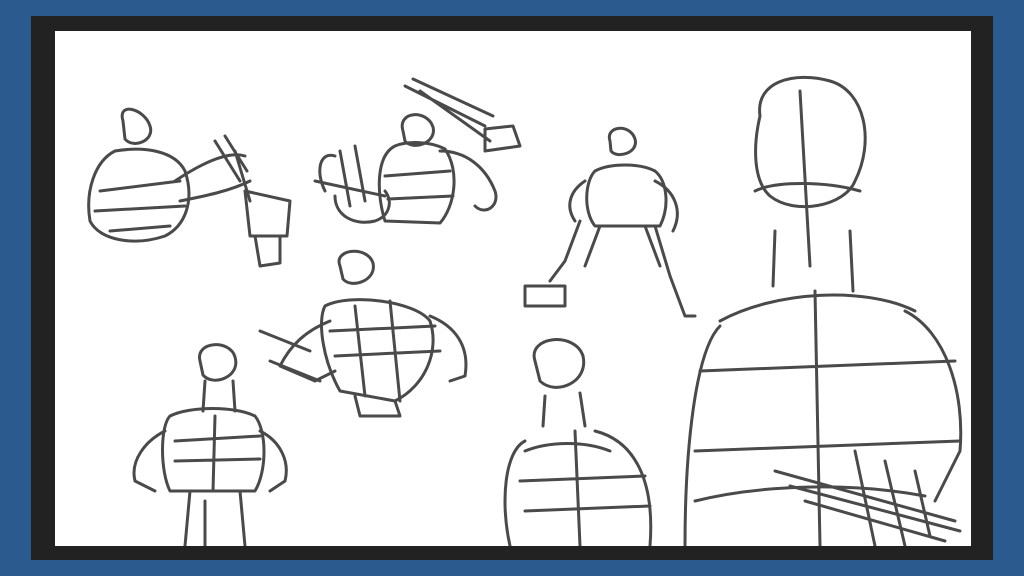  What do you see at coordinates (189, 187) in the screenshot?
I see `crouching-figure-top-left` at bounding box center [189, 187].